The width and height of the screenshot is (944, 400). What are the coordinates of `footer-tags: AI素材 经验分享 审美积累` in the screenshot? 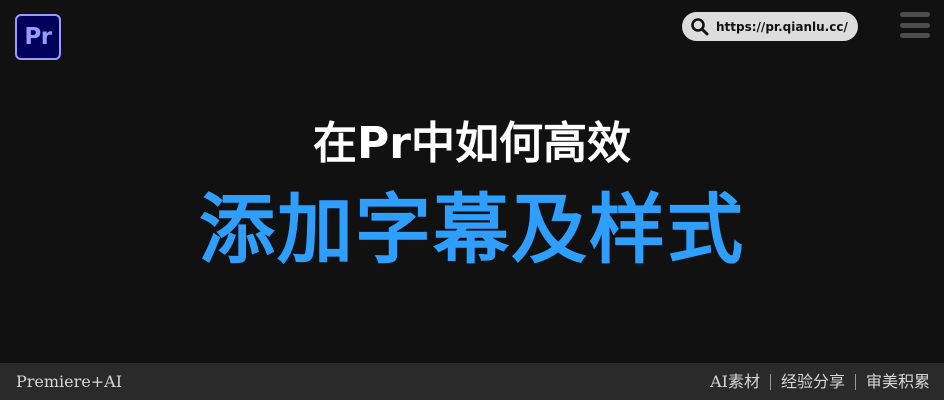 It's located at (820, 381).